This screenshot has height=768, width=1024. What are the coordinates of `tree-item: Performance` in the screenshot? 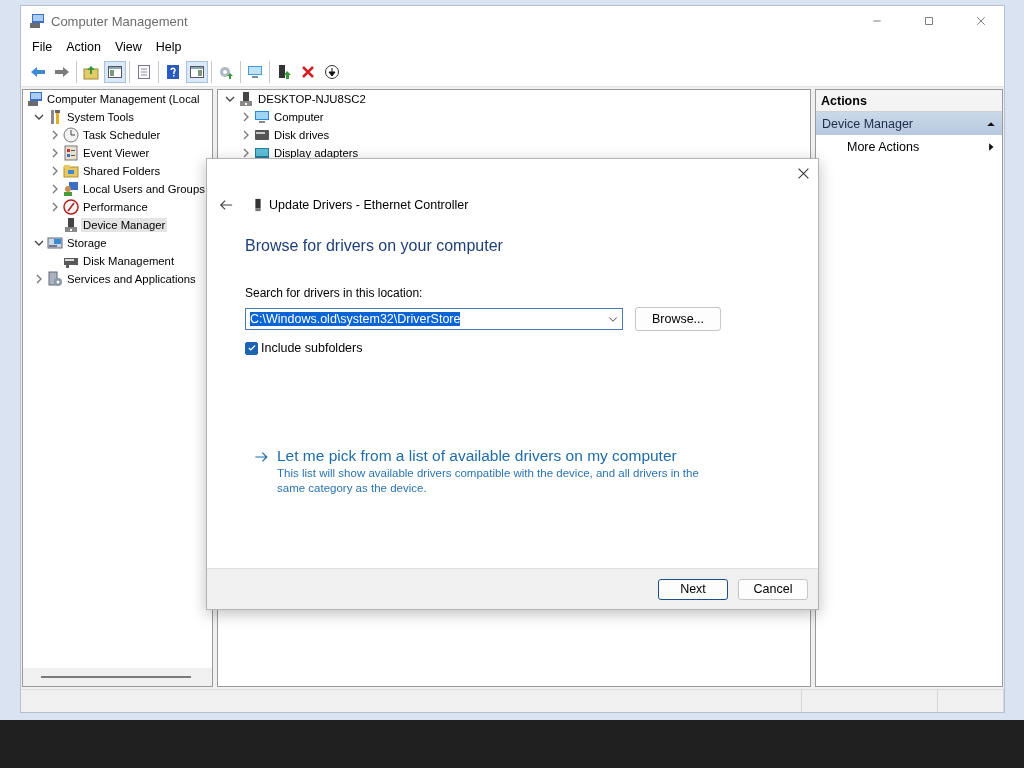 It's located at (115, 207).